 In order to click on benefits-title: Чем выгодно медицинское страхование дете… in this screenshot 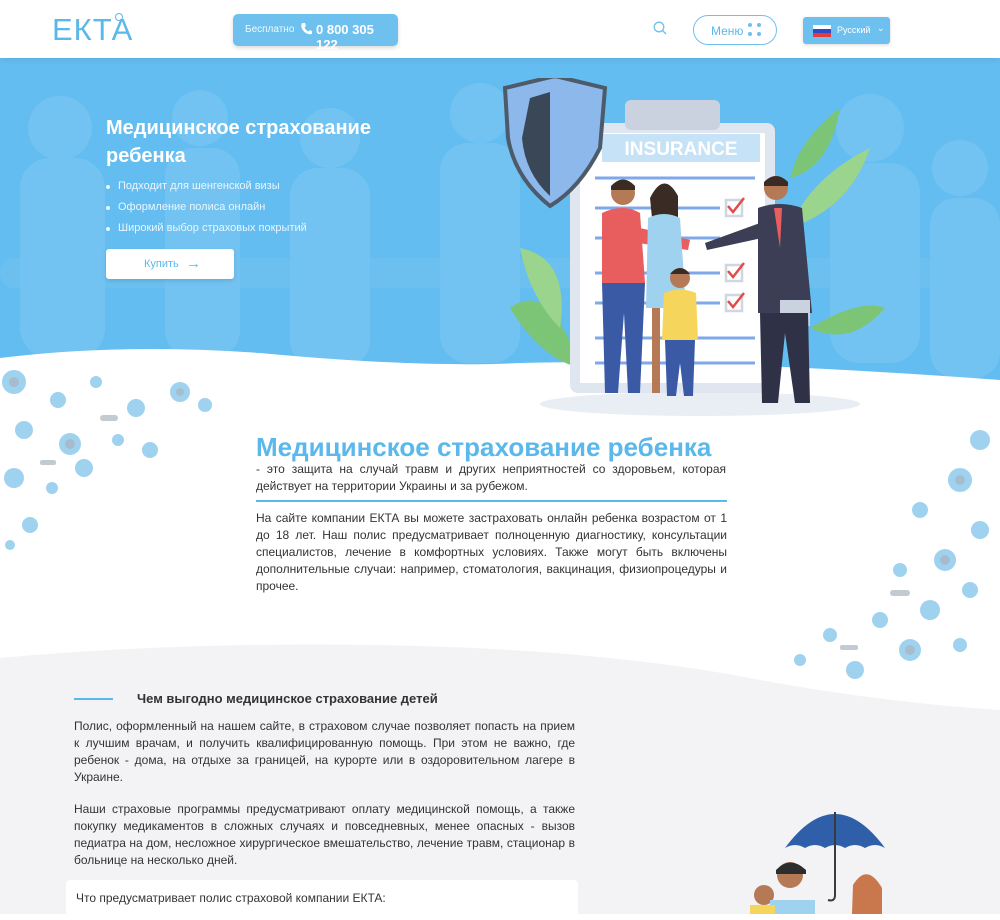, I will do `click(287, 698)`.